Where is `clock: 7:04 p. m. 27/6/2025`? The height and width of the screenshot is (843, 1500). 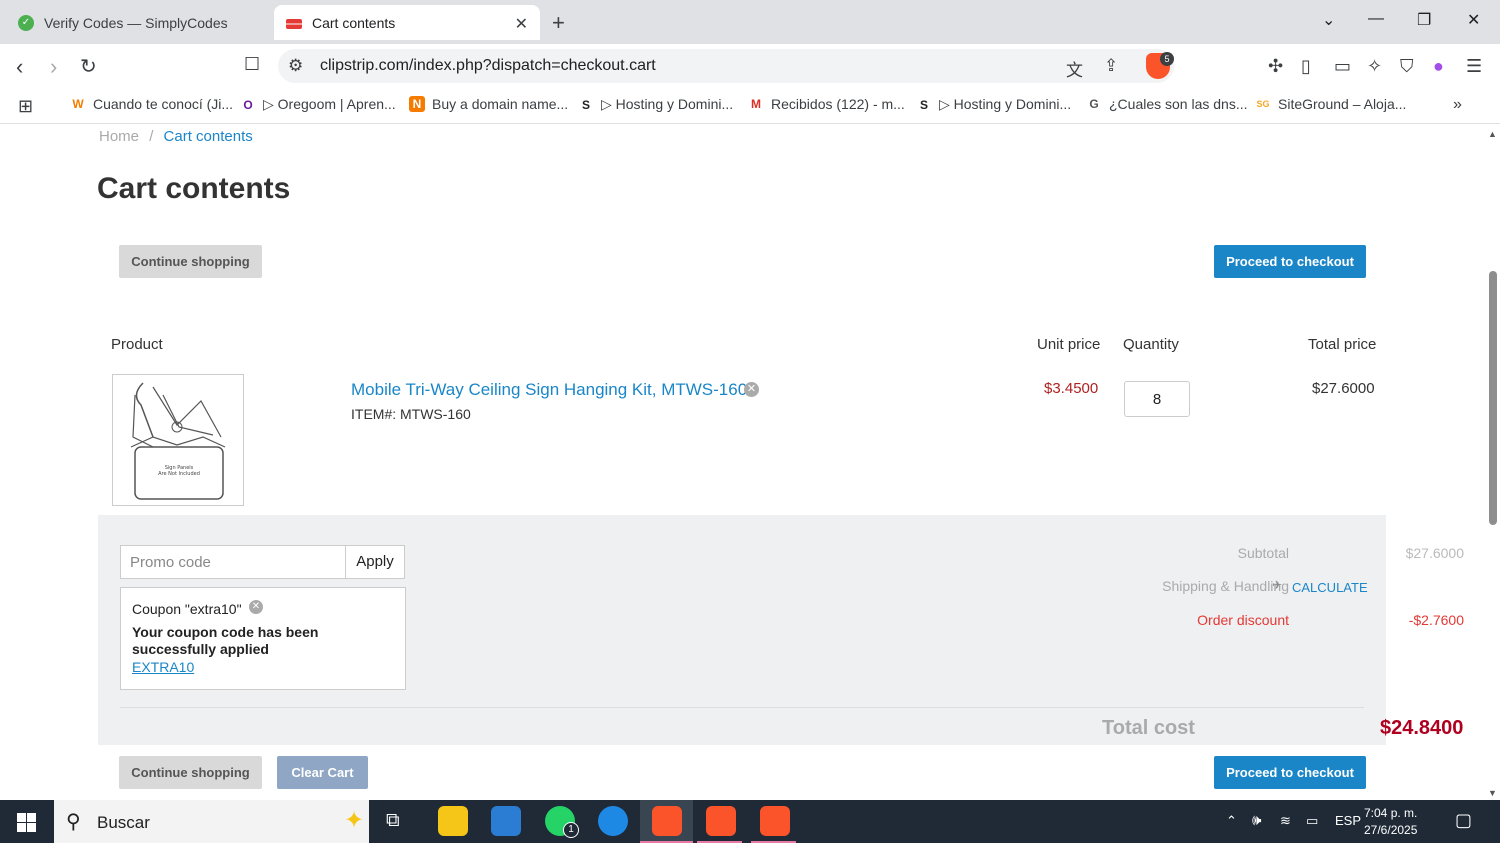 clock: 7:04 p. m. 27/6/2025 is located at coordinates (1390, 822).